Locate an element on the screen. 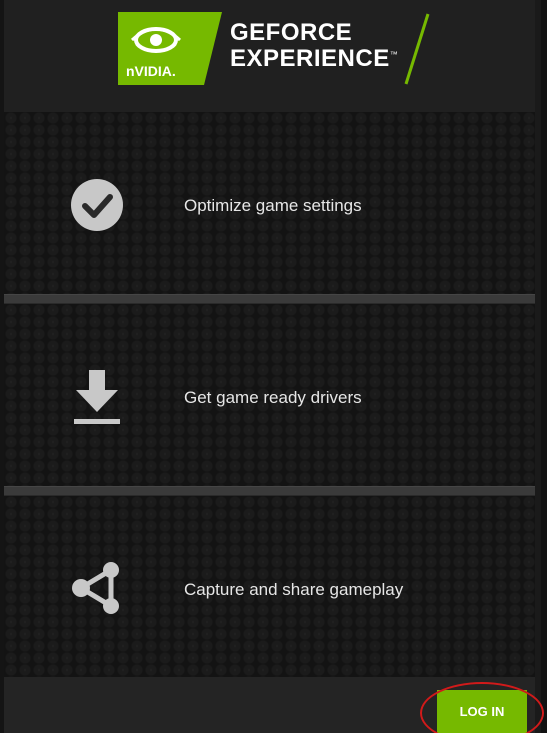  window-right-edge is located at coordinates (544, 366).